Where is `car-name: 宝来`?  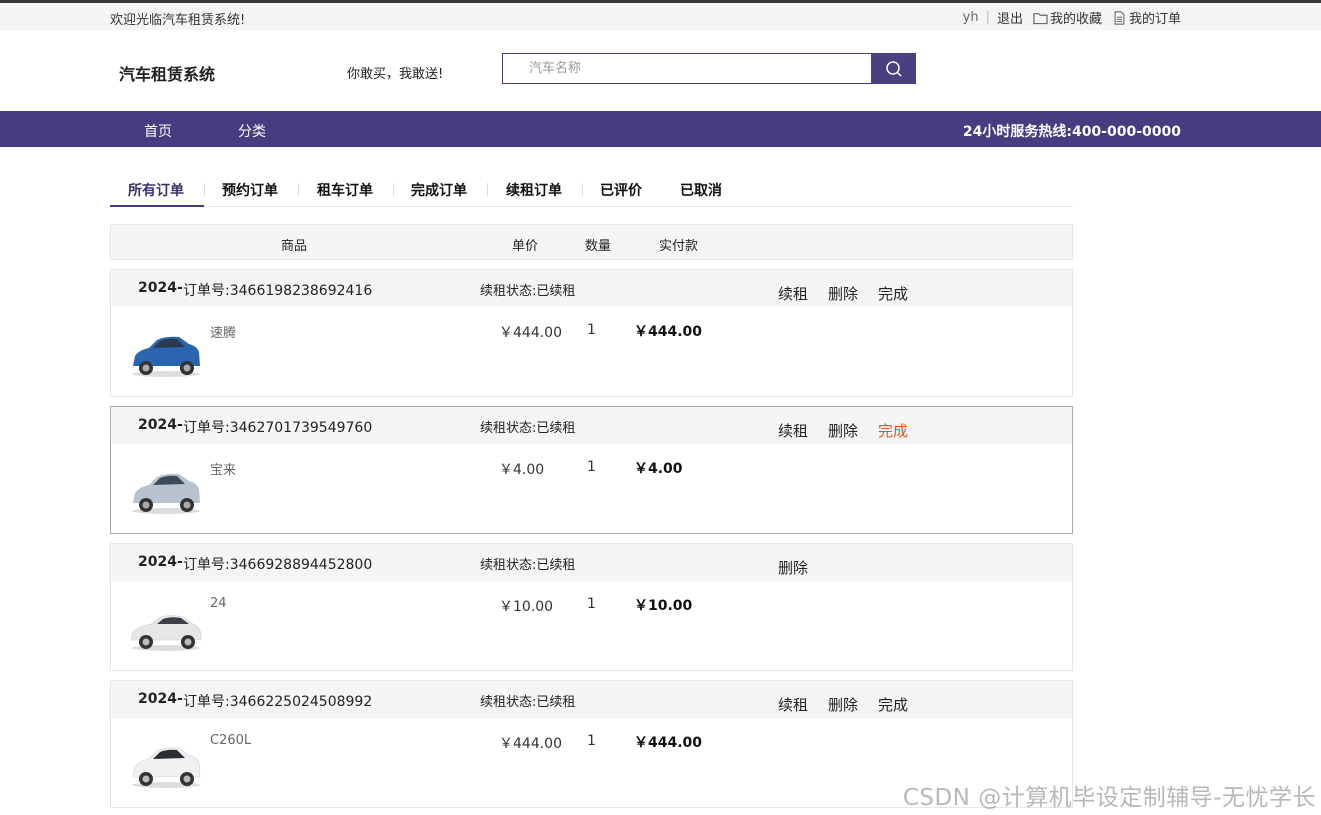 car-name: 宝来 is located at coordinates (223, 468).